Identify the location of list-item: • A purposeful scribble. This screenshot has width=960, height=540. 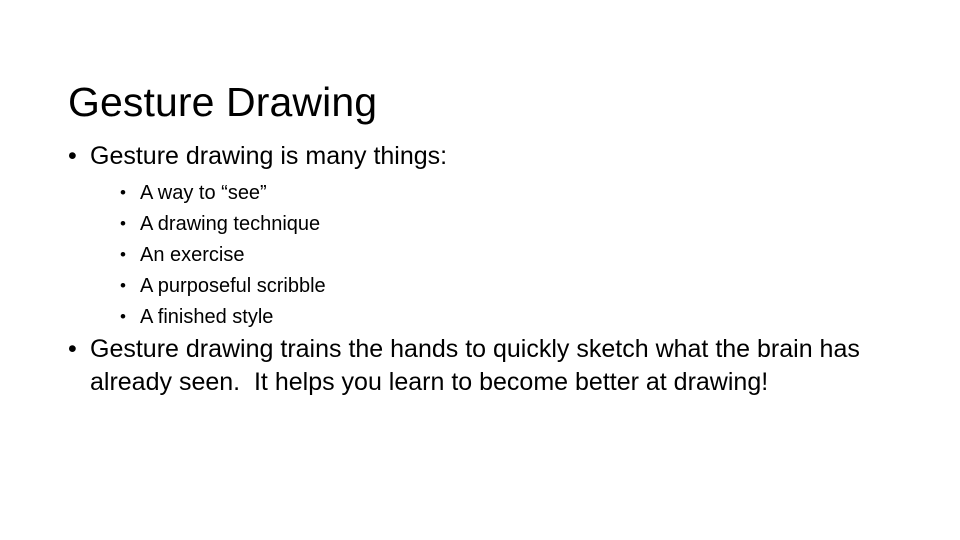
(509, 286).